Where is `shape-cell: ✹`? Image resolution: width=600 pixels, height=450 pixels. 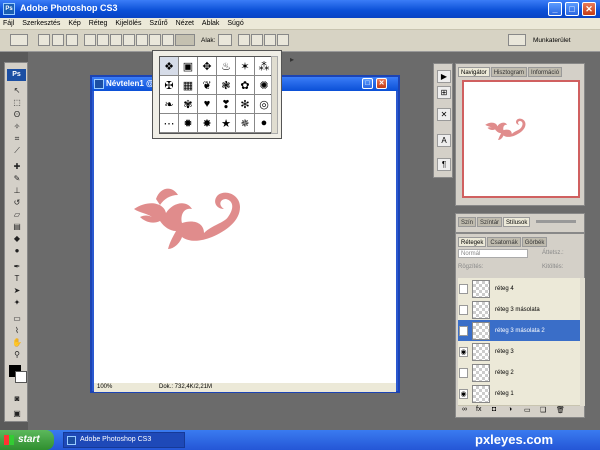 shape-cell: ✹ is located at coordinates (188, 123).